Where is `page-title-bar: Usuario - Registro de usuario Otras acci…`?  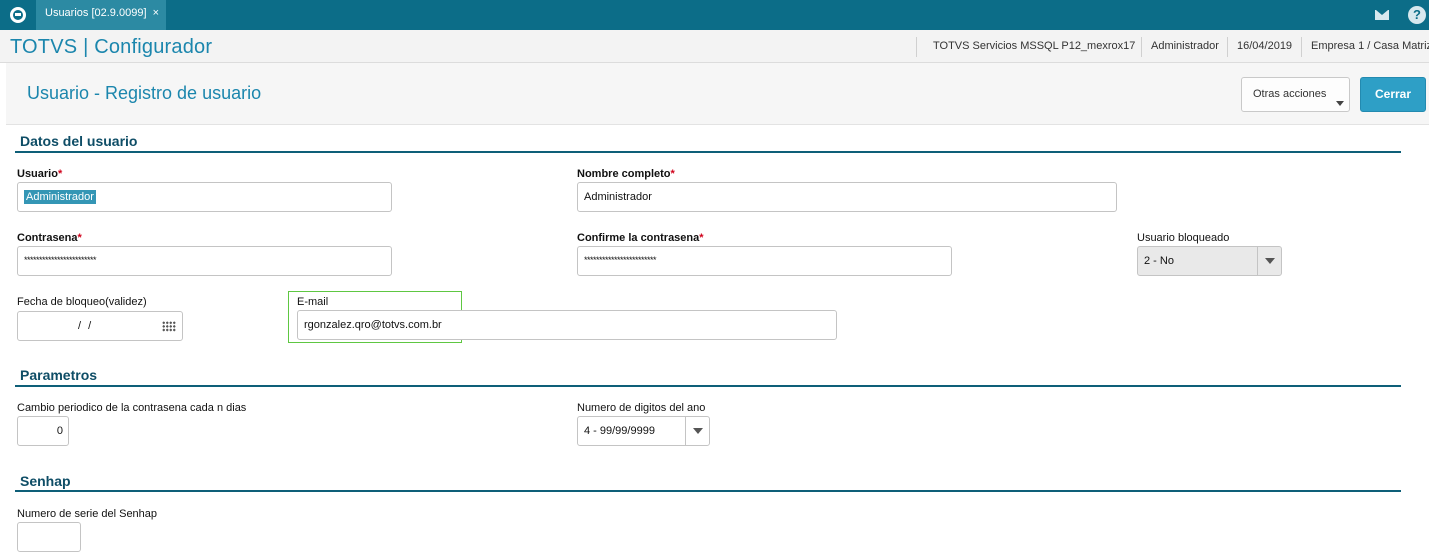 page-title-bar: Usuario - Registro de usuario Otras acci… is located at coordinates (717, 94).